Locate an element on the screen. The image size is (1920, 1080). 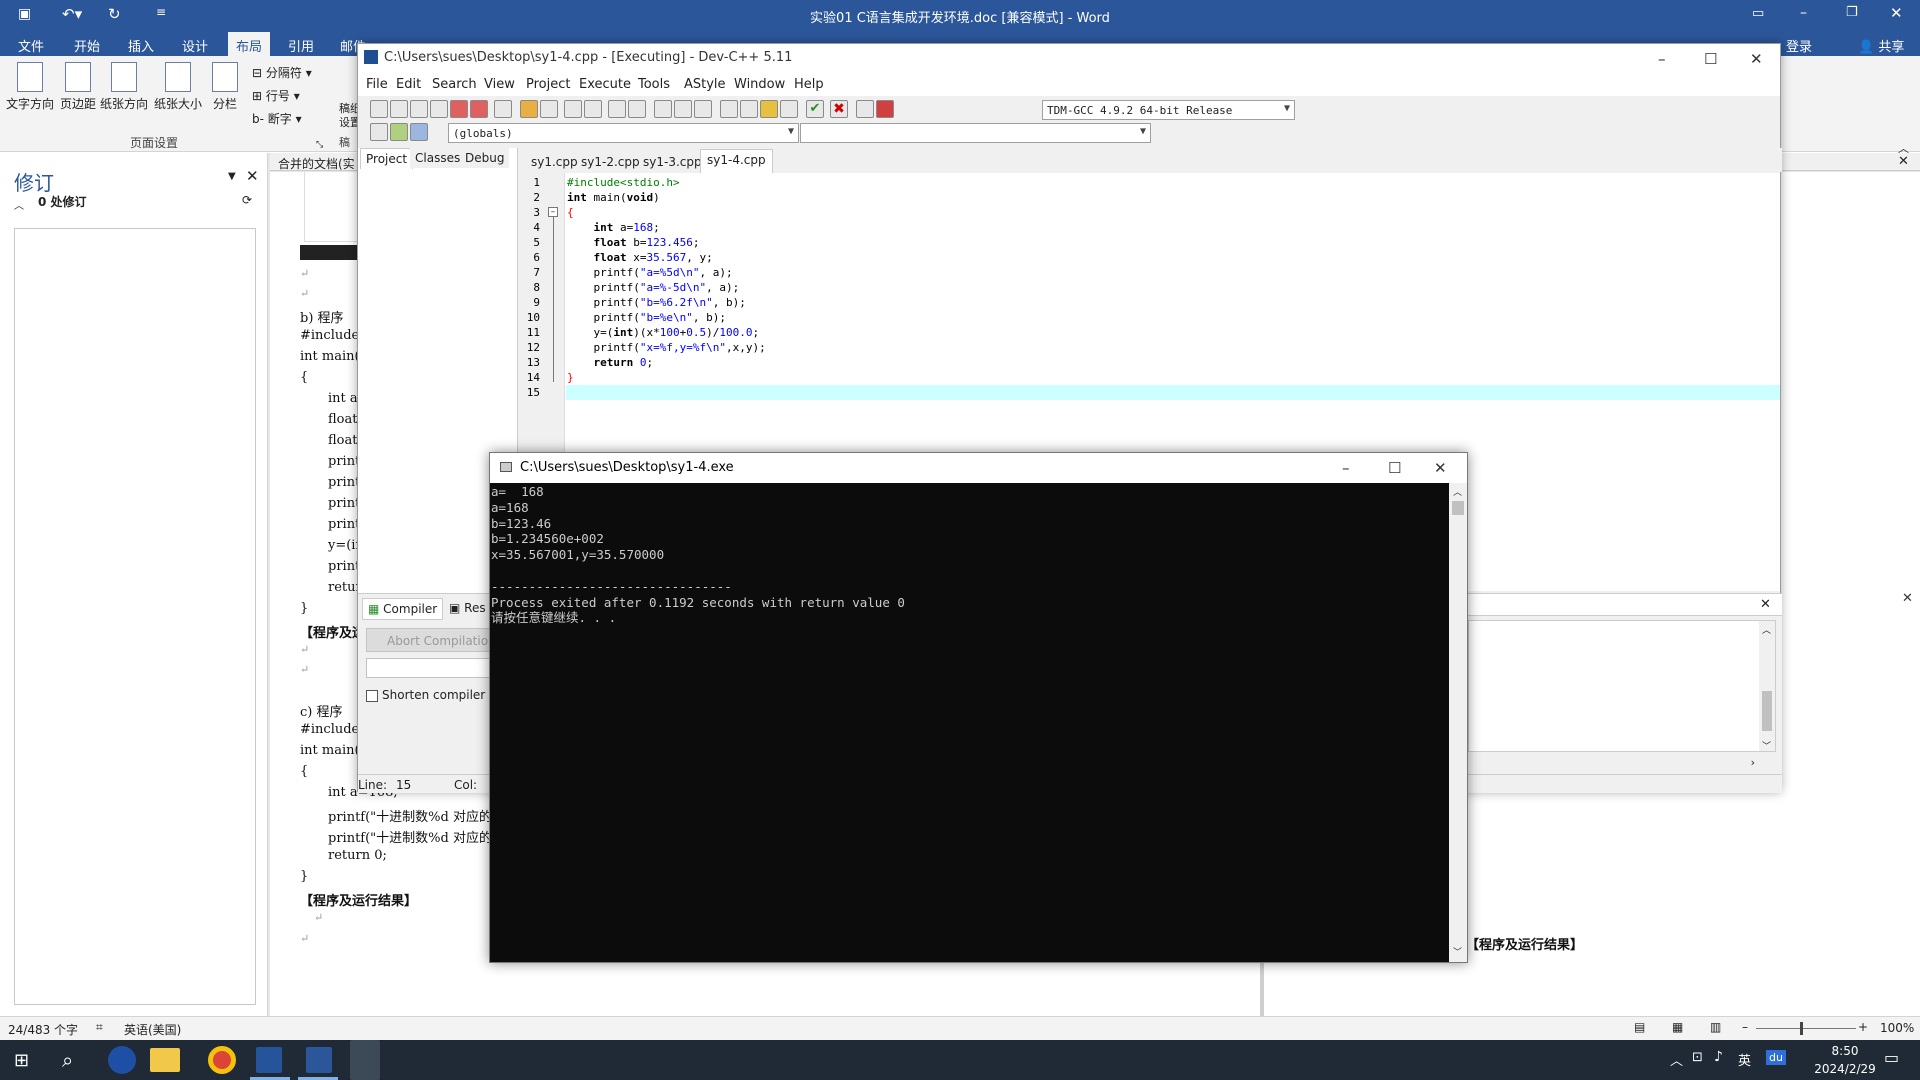
search-icon: ⌕ is located at coordinates (67, 1060).